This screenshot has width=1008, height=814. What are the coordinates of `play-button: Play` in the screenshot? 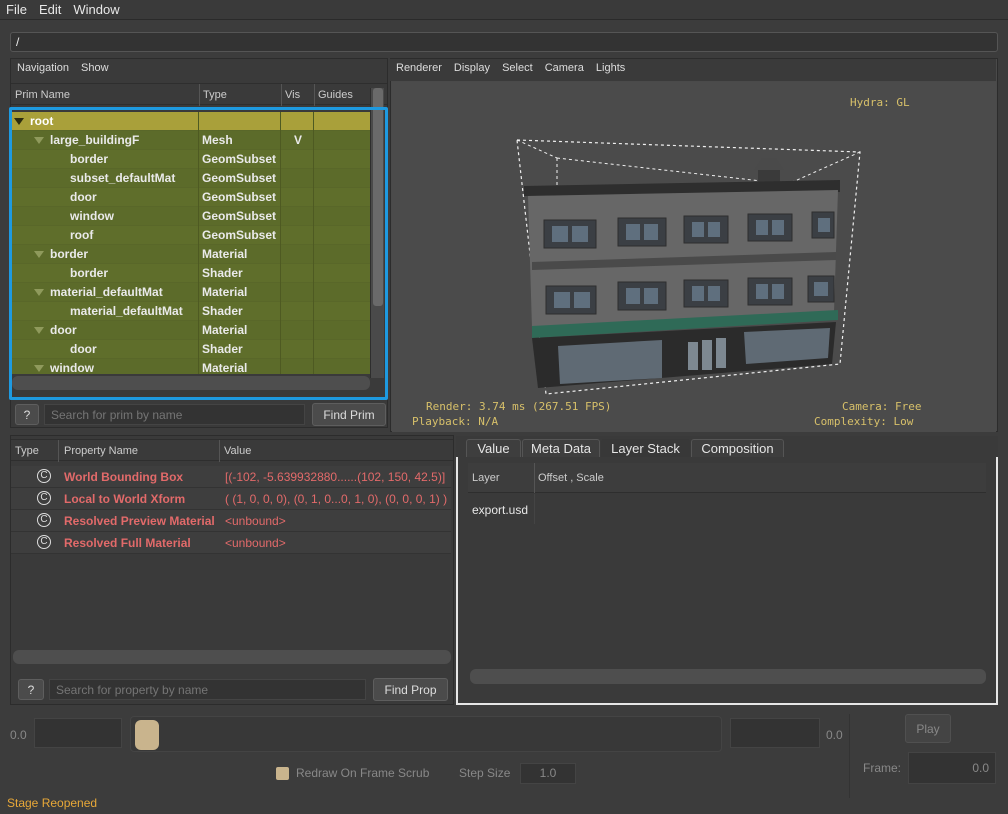 It's located at (928, 728).